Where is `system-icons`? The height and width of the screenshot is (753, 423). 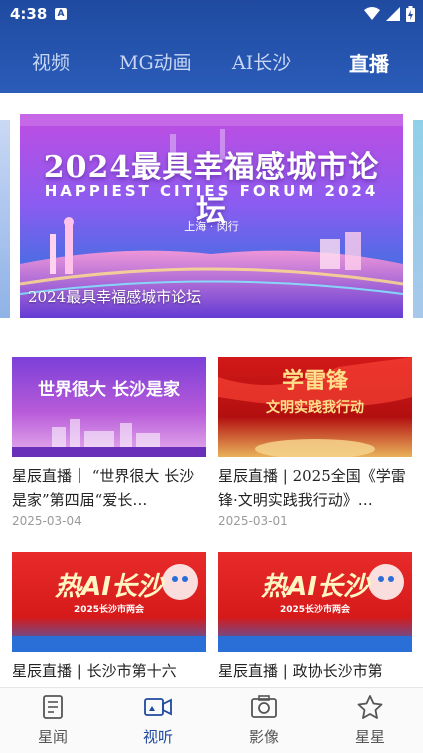
system-icons is located at coordinates (389, 14).